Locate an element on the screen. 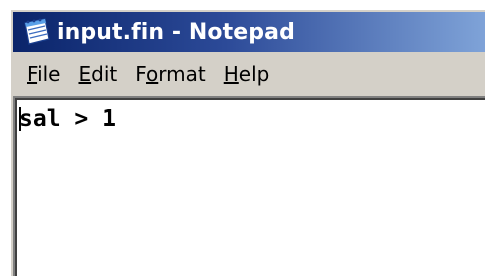 The image size is (485, 276). text-caret is located at coordinates (20, 119).